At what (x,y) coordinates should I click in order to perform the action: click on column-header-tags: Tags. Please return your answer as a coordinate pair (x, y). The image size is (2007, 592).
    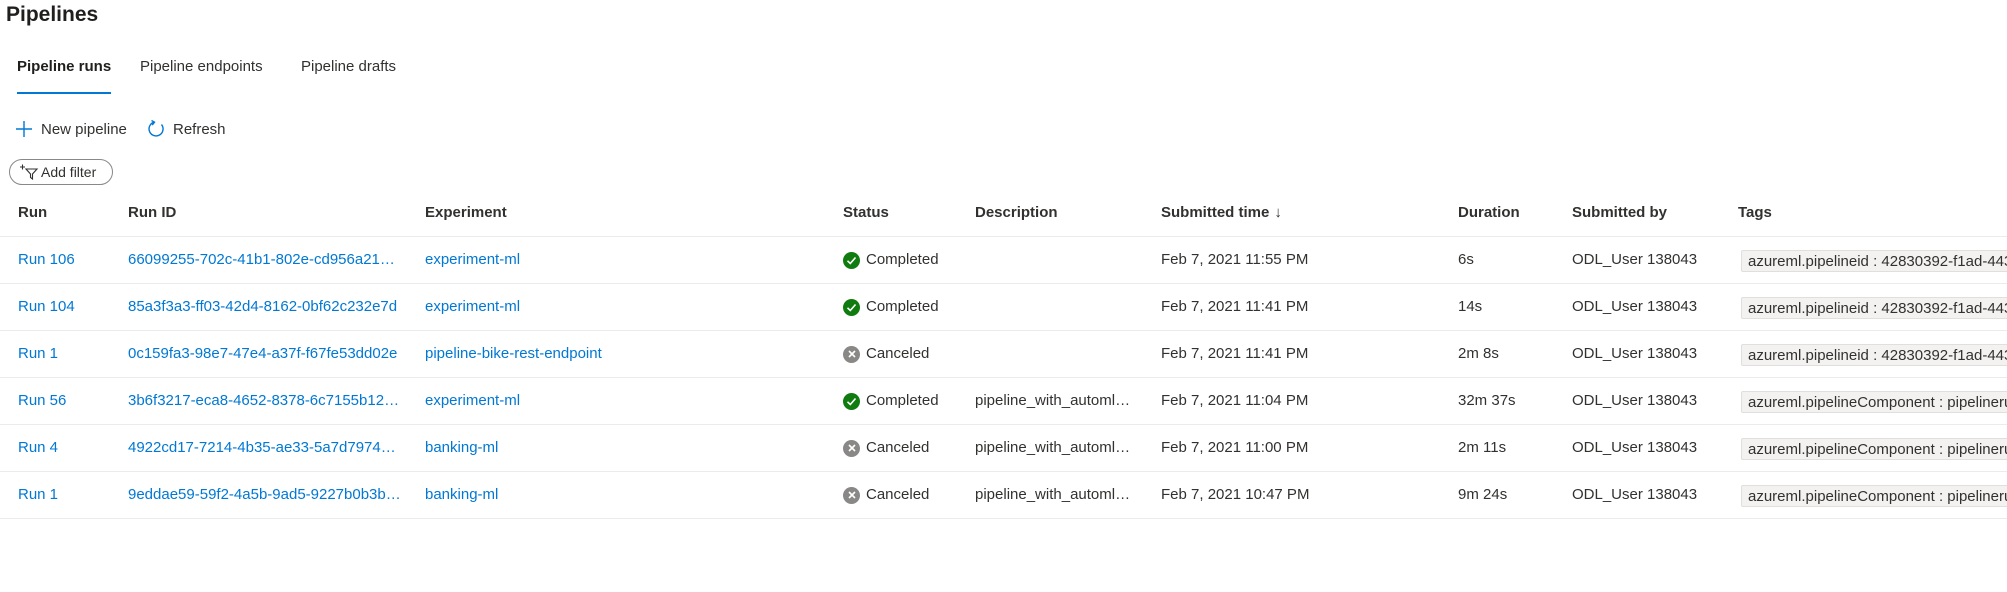
    Looking at the image, I should click on (1755, 212).